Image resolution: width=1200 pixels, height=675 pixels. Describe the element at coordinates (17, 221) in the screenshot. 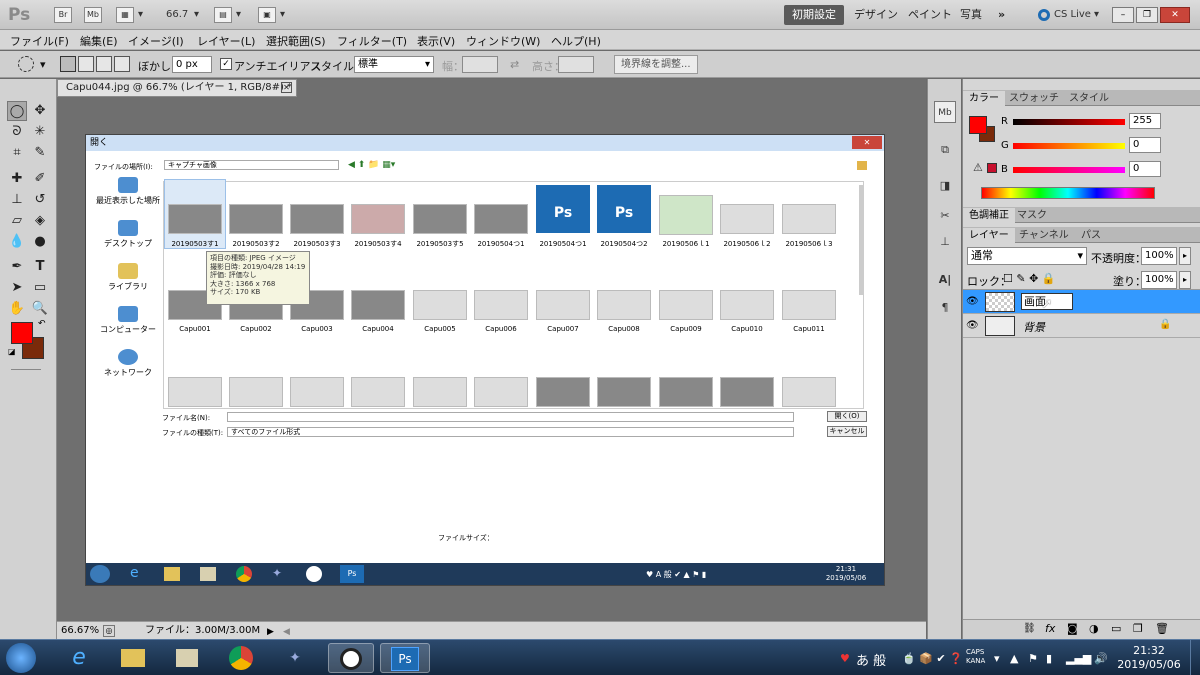

I see `eraser-tool-icon: ▱` at that location.